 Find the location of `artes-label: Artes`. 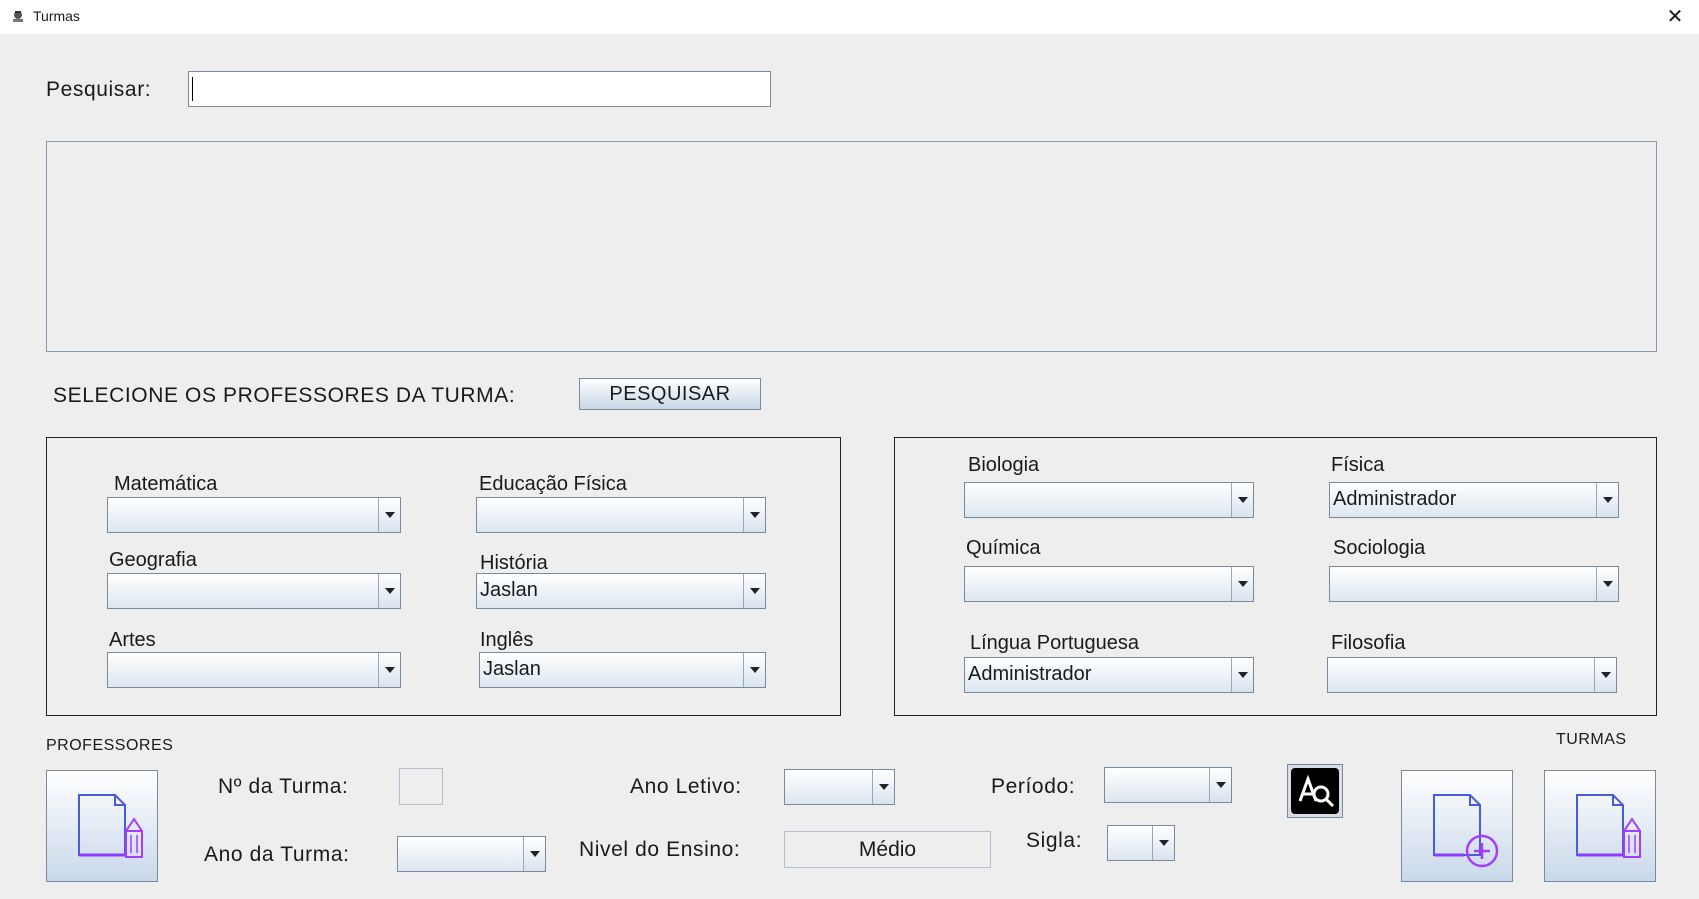

artes-label: Artes is located at coordinates (132, 640).